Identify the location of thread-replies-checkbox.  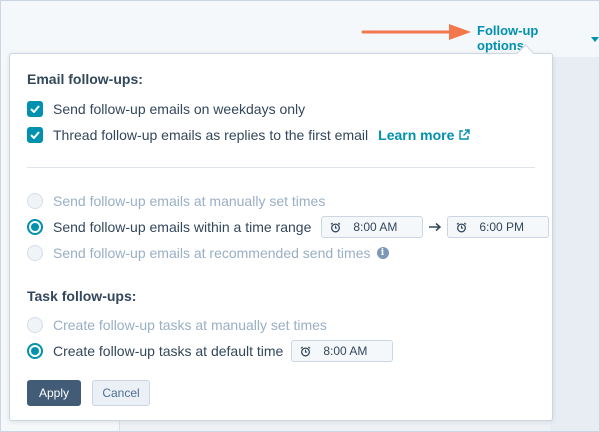
(35, 135).